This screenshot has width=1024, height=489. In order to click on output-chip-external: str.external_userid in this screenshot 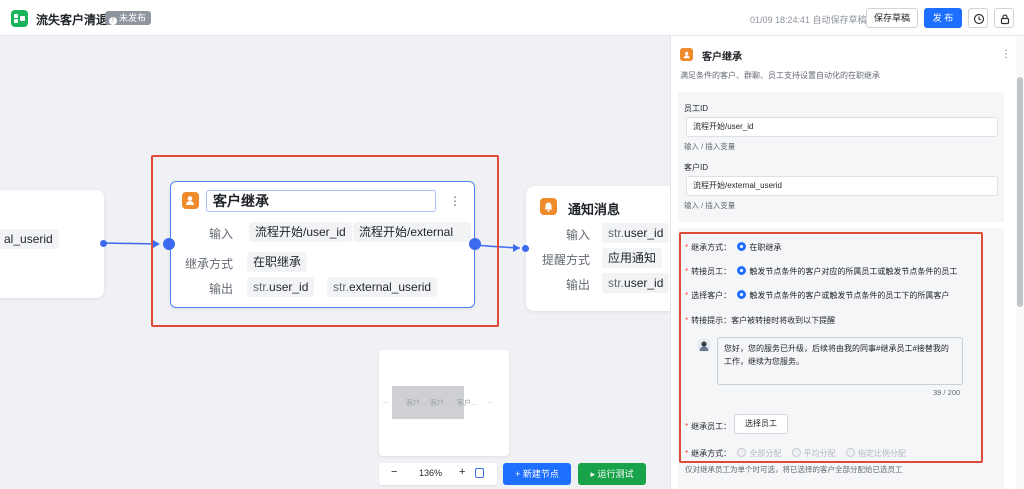, I will do `click(382, 287)`.